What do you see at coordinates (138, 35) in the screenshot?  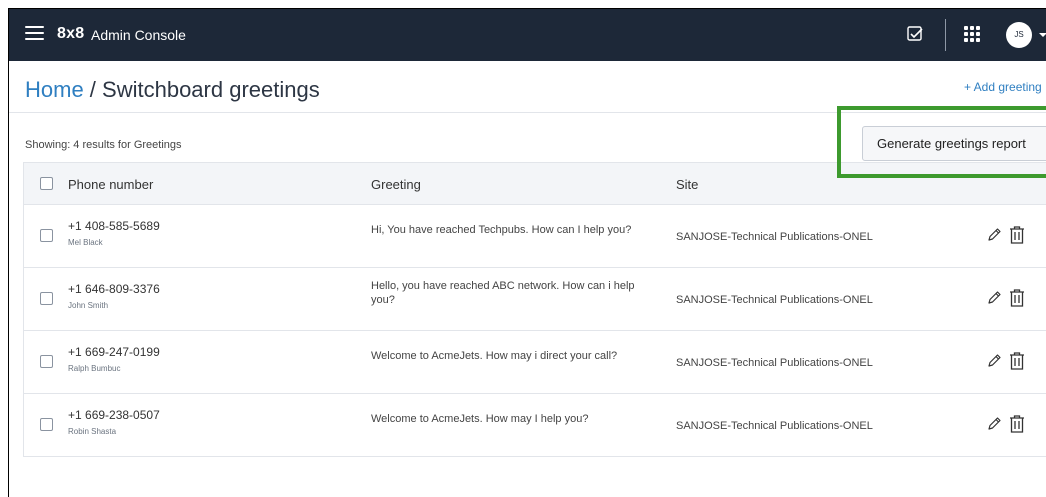 I see `product-name: Admin Console` at bounding box center [138, 35].